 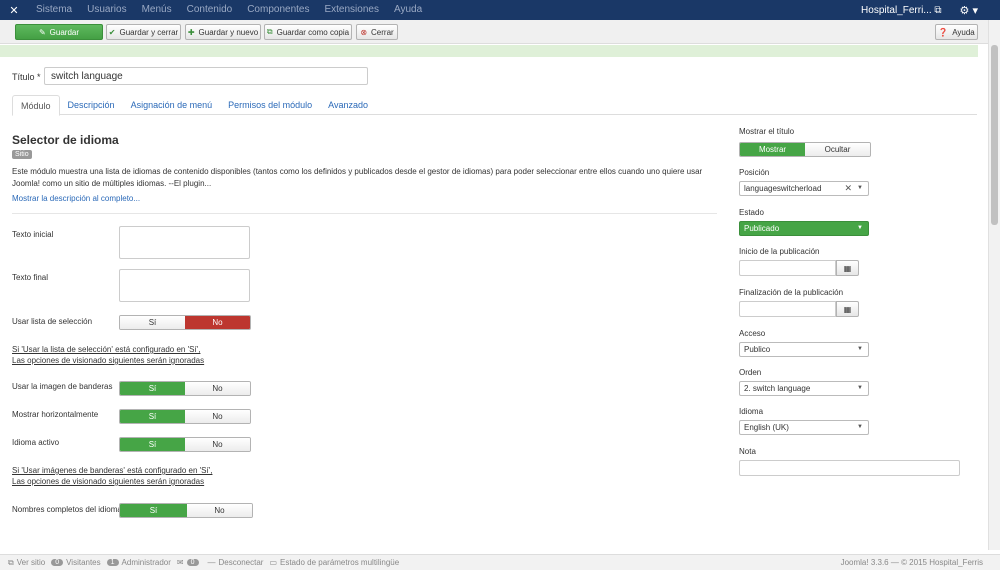 What do you see at coordinates (772, 149) in the screenshot?
I see `show-title-show-button: Mostrar` at bounding box center [772, 149].